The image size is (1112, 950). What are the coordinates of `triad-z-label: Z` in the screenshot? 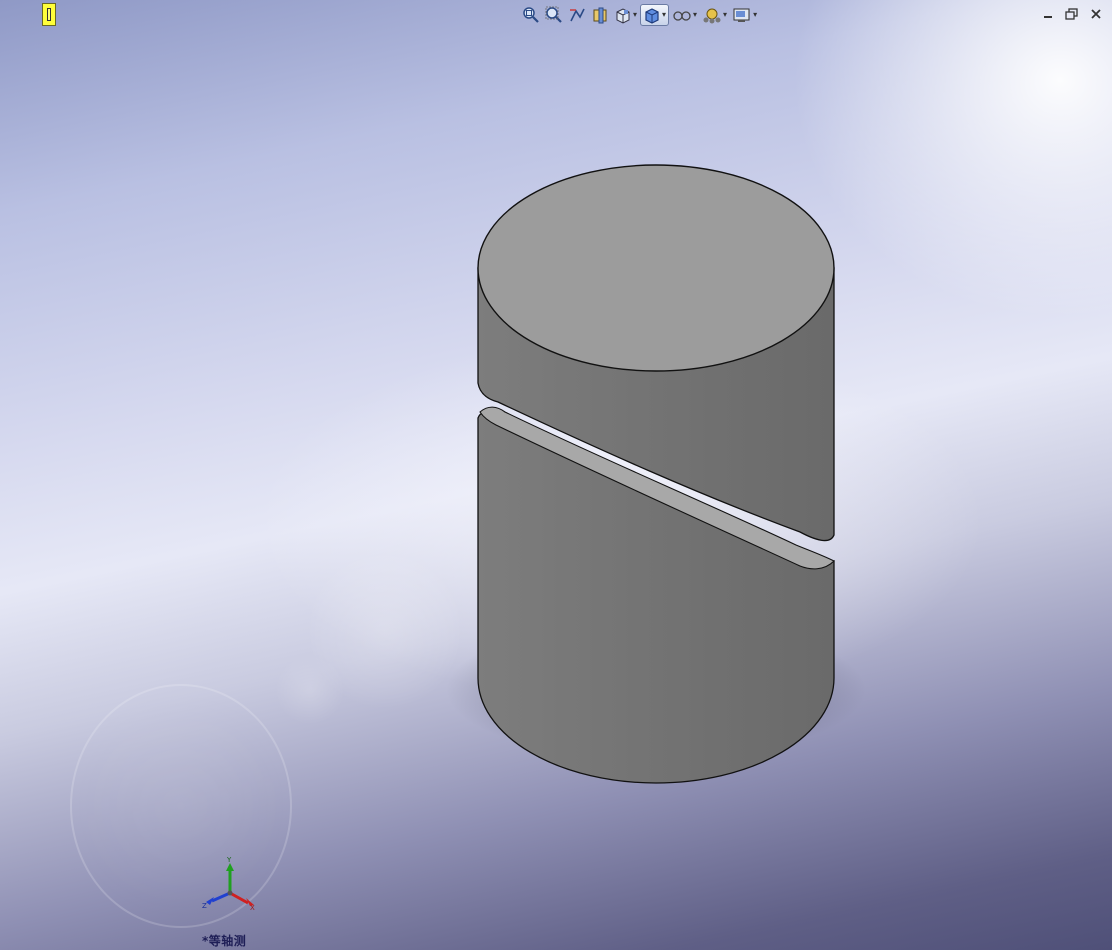 It's located at (204, 906).